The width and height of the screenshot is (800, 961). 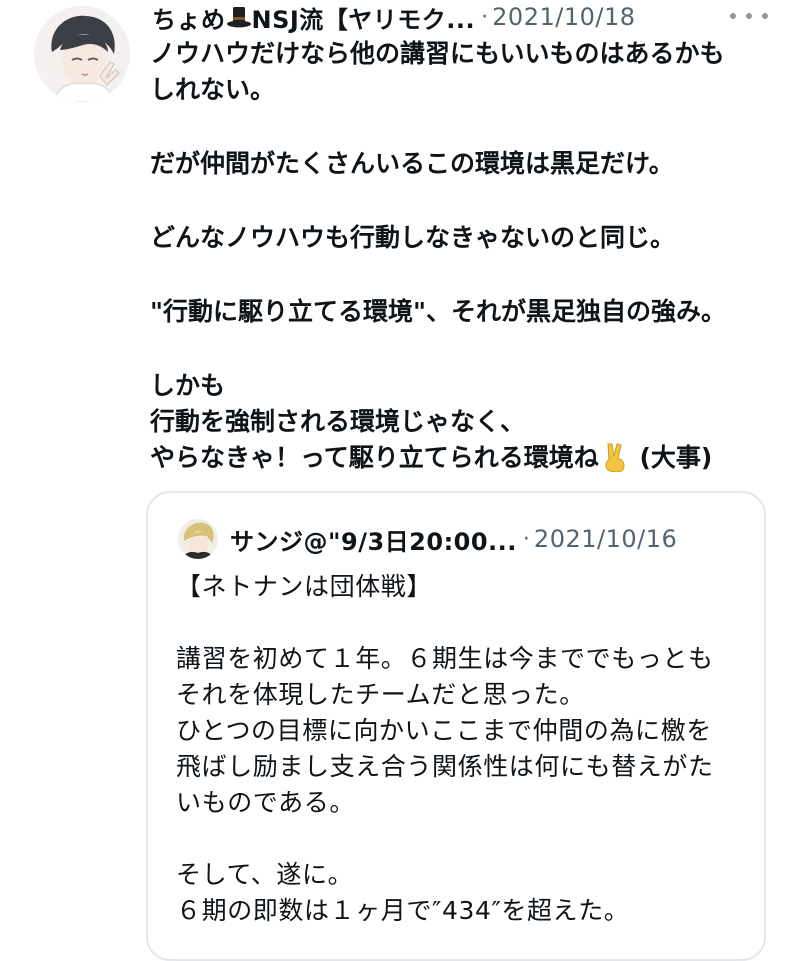 I want to click on author-display-name: ちょめ, so click(x=189, y=17).